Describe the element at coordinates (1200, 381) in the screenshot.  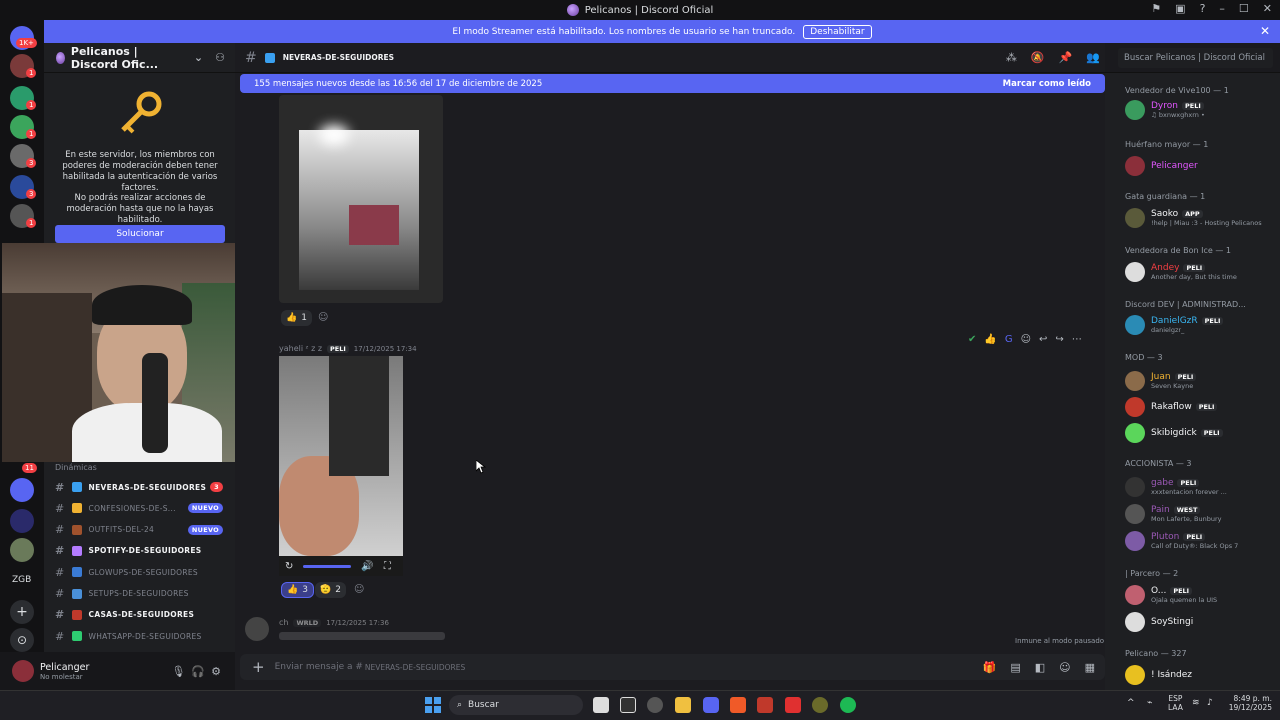
I see `member-item: Juan PELI Seven Kayne` at that location.